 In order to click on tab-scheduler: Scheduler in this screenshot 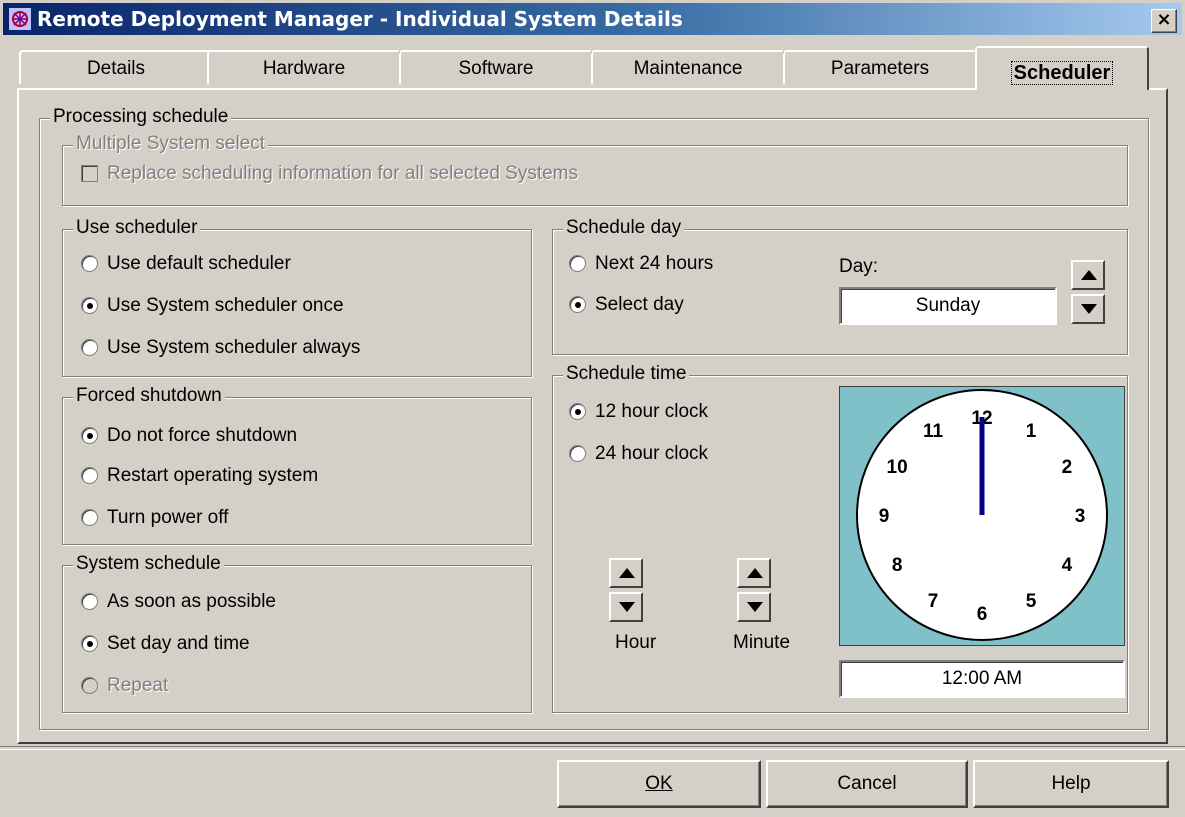, I will do `click(1062, 68)`.